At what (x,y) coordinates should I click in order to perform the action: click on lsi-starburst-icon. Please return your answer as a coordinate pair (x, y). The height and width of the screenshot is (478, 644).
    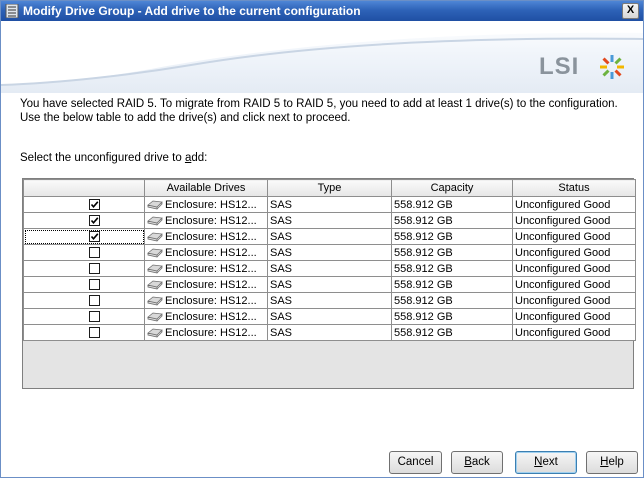
    Looking at the image, I should click on (612, 67).